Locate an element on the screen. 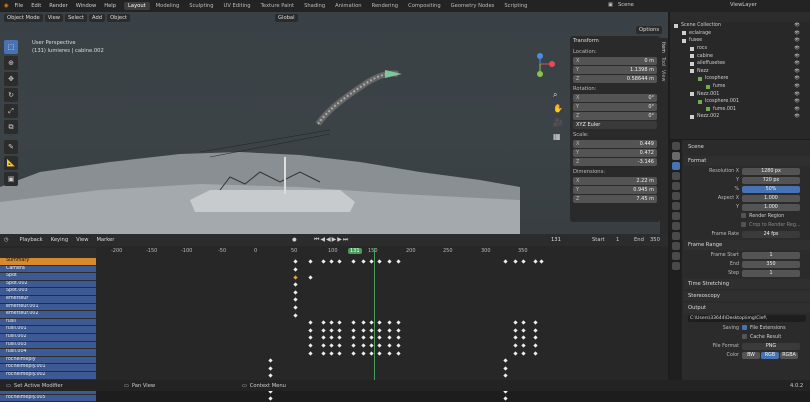  dimensions-z-field: Z 7.45 m is located at coordinates (615, 199).